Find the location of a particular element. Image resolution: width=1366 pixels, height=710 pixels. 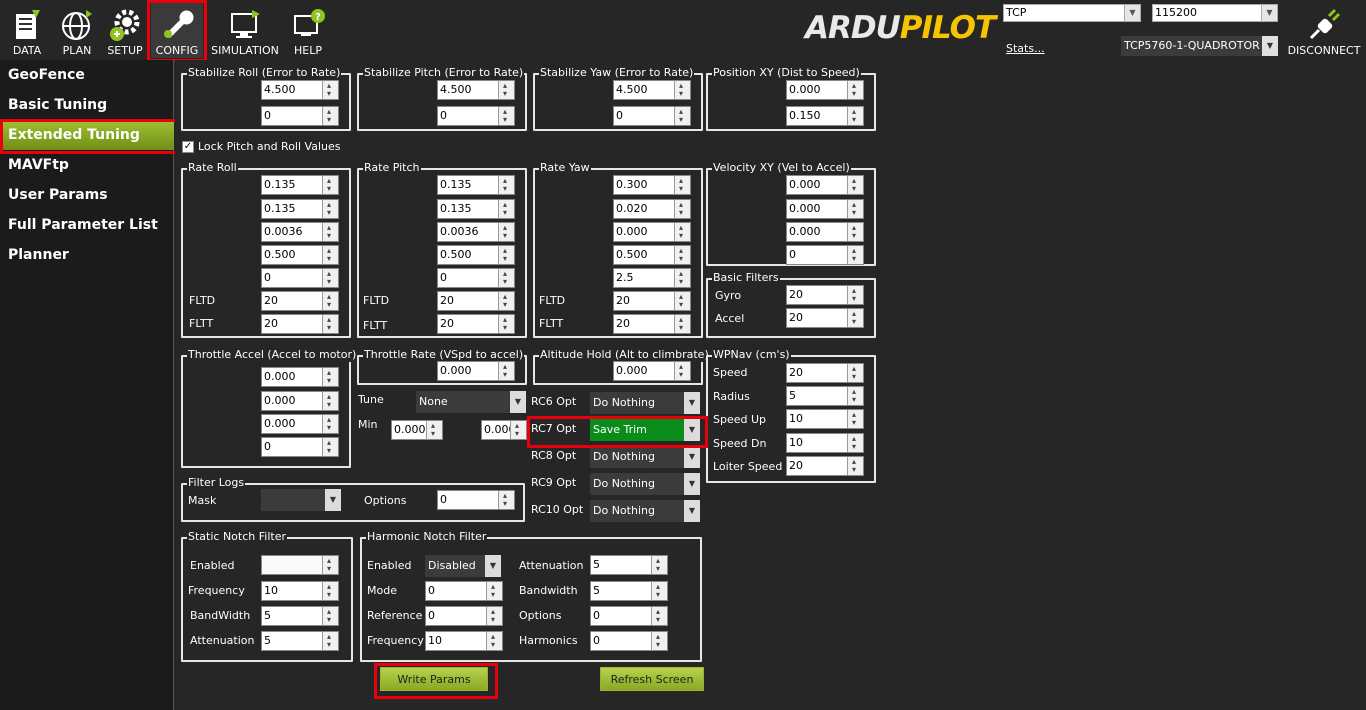

sidebar-item-geofence: GeoFence is located at coordinates (87, 75).